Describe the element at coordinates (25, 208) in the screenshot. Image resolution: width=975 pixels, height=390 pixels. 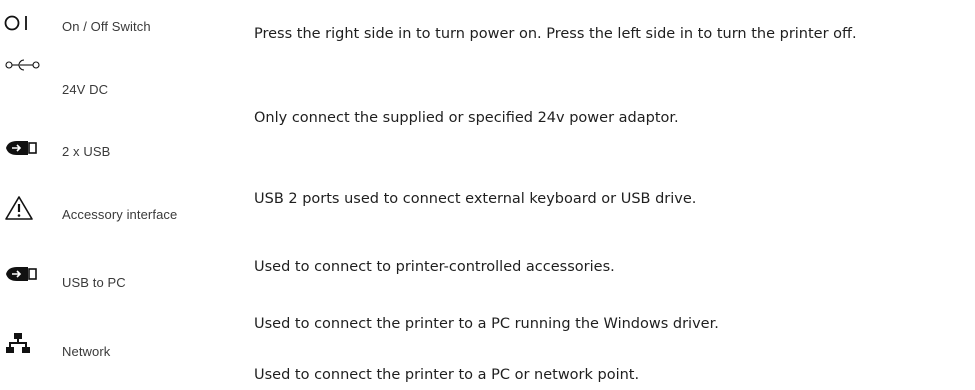
I see `warning-triangle-icon` at that location.